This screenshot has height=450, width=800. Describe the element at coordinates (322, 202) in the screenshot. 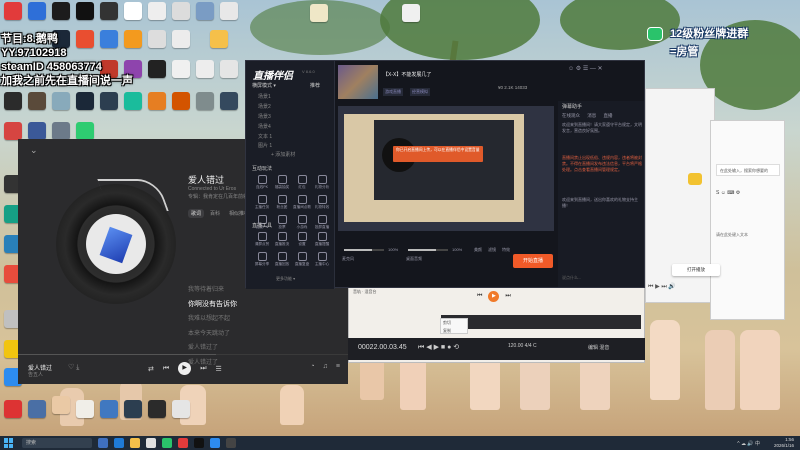

I see `interactive-tool: 礼物特效` at that location.